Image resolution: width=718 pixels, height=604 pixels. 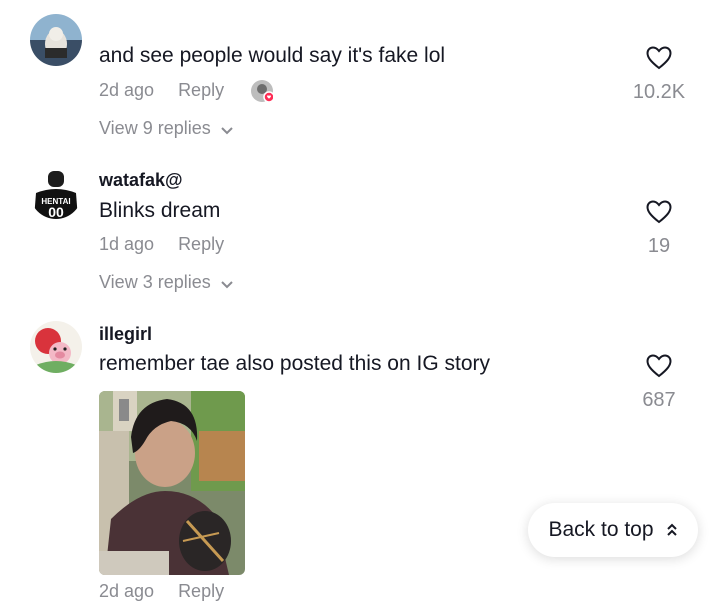 I want to click on svg-text: 00, so click(x=56, y=211).